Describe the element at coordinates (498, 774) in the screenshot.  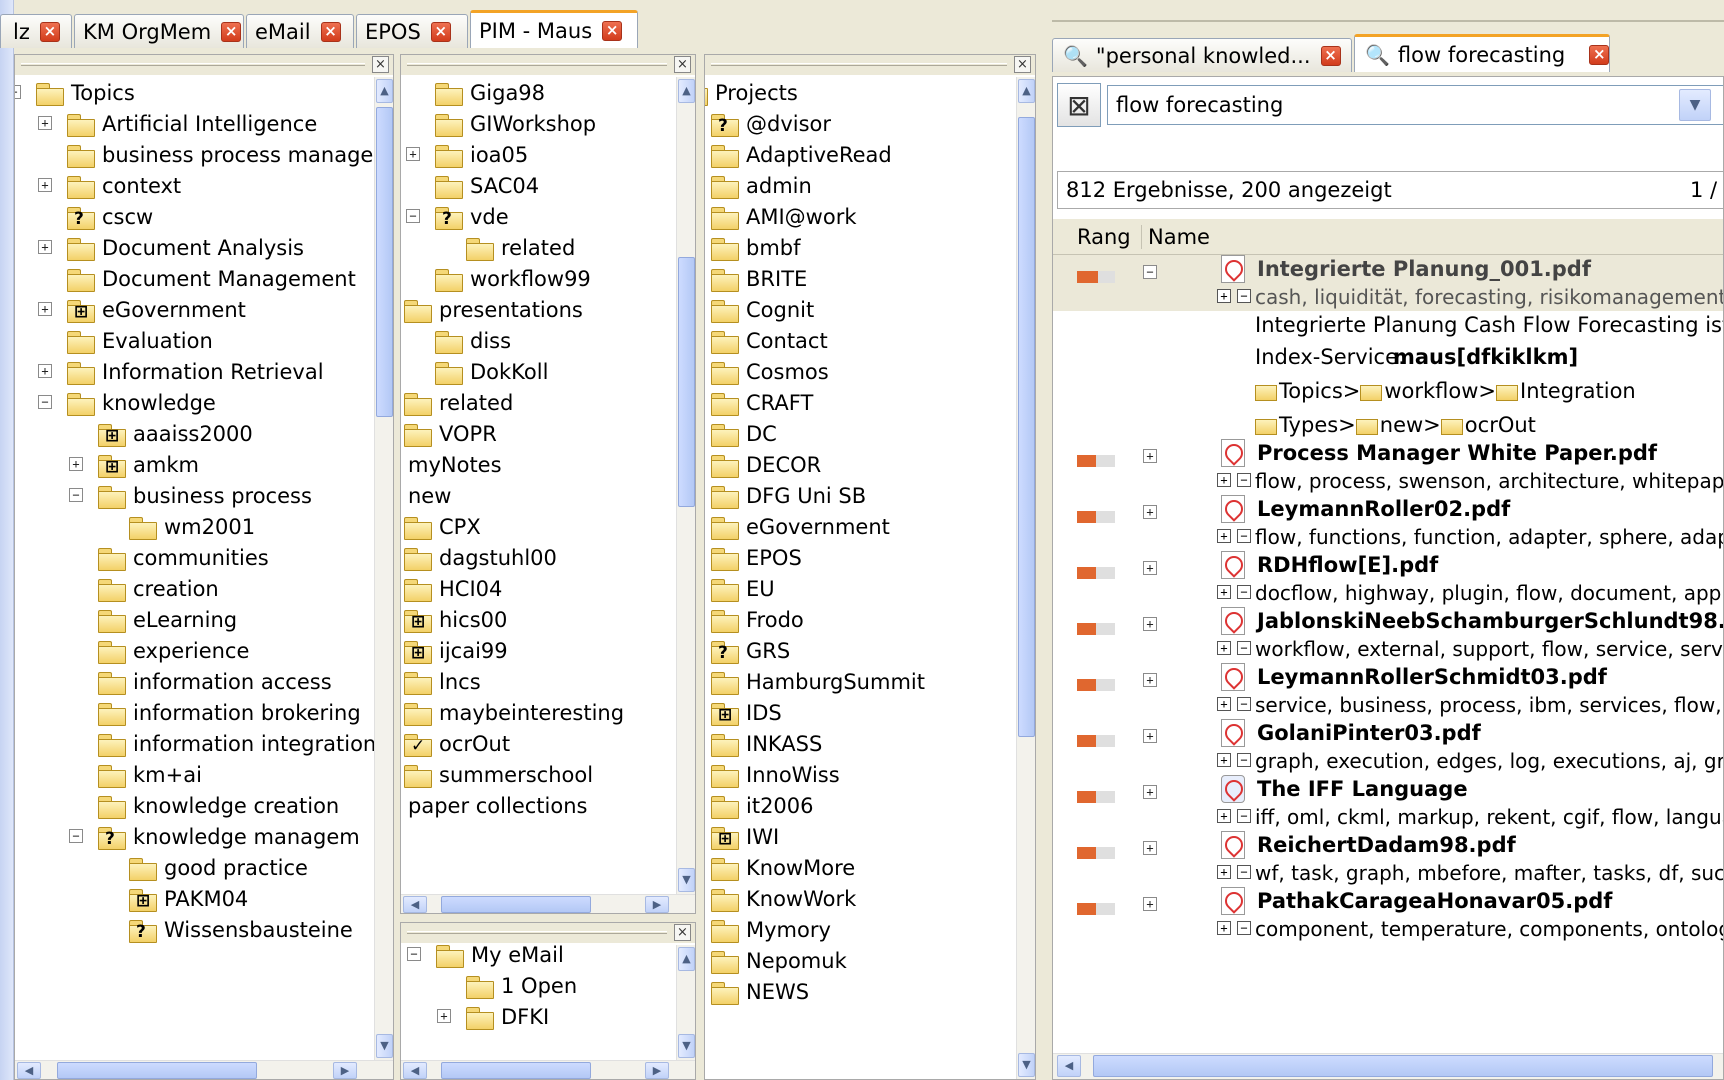
I see `tree-node-summerschool: +summerschool` at that location.